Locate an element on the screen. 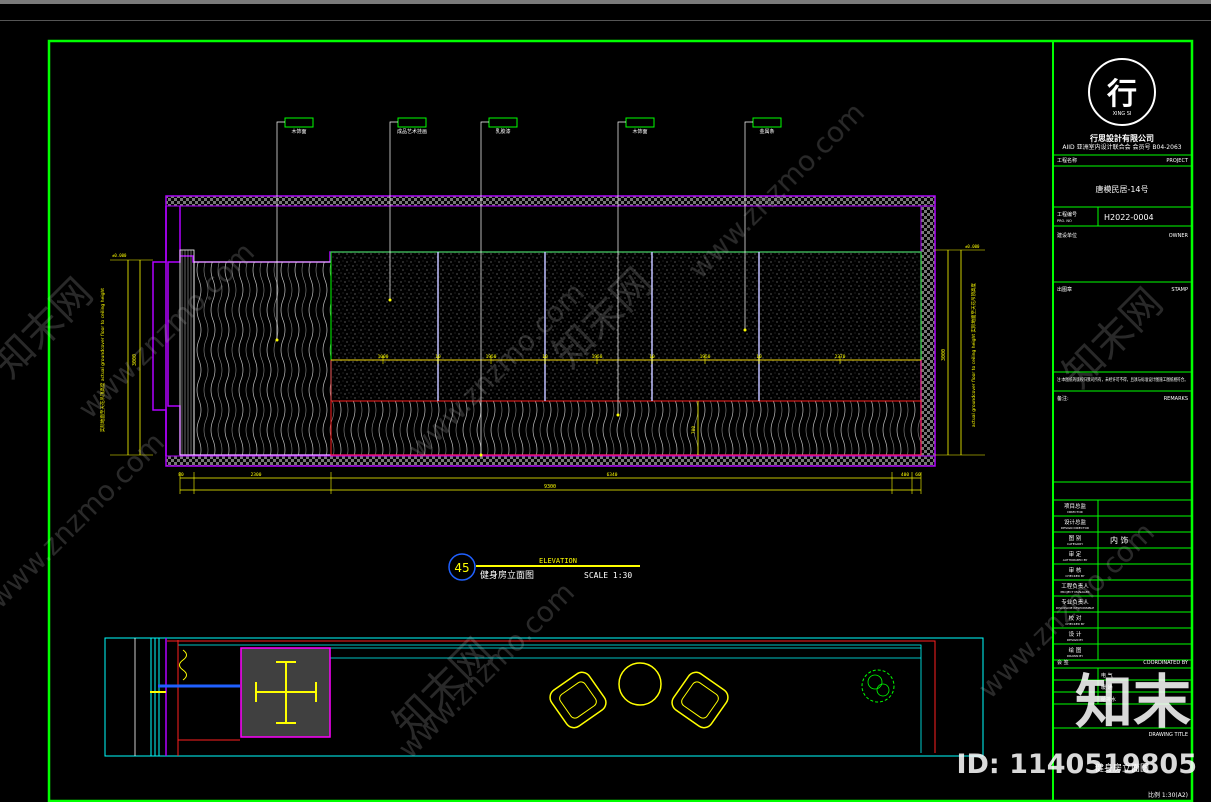  sign-row-label: 审 定 is located at coordinates (1075, 554).